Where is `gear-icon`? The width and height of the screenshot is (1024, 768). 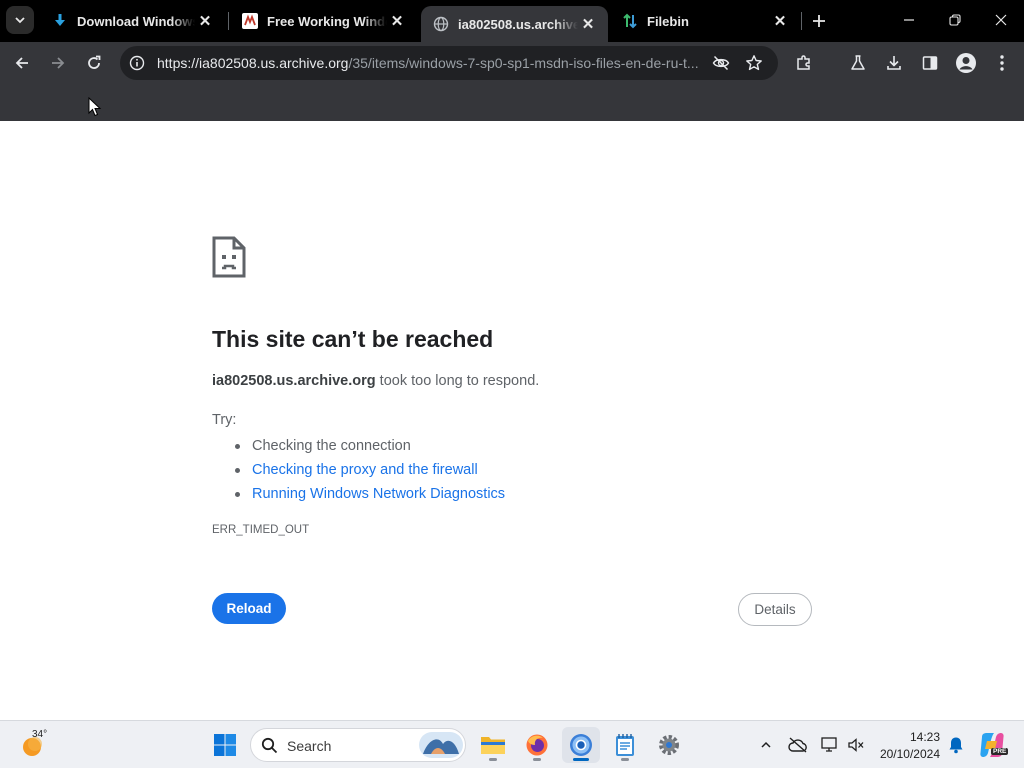 gear-icon is located at coordinates (669, 745).